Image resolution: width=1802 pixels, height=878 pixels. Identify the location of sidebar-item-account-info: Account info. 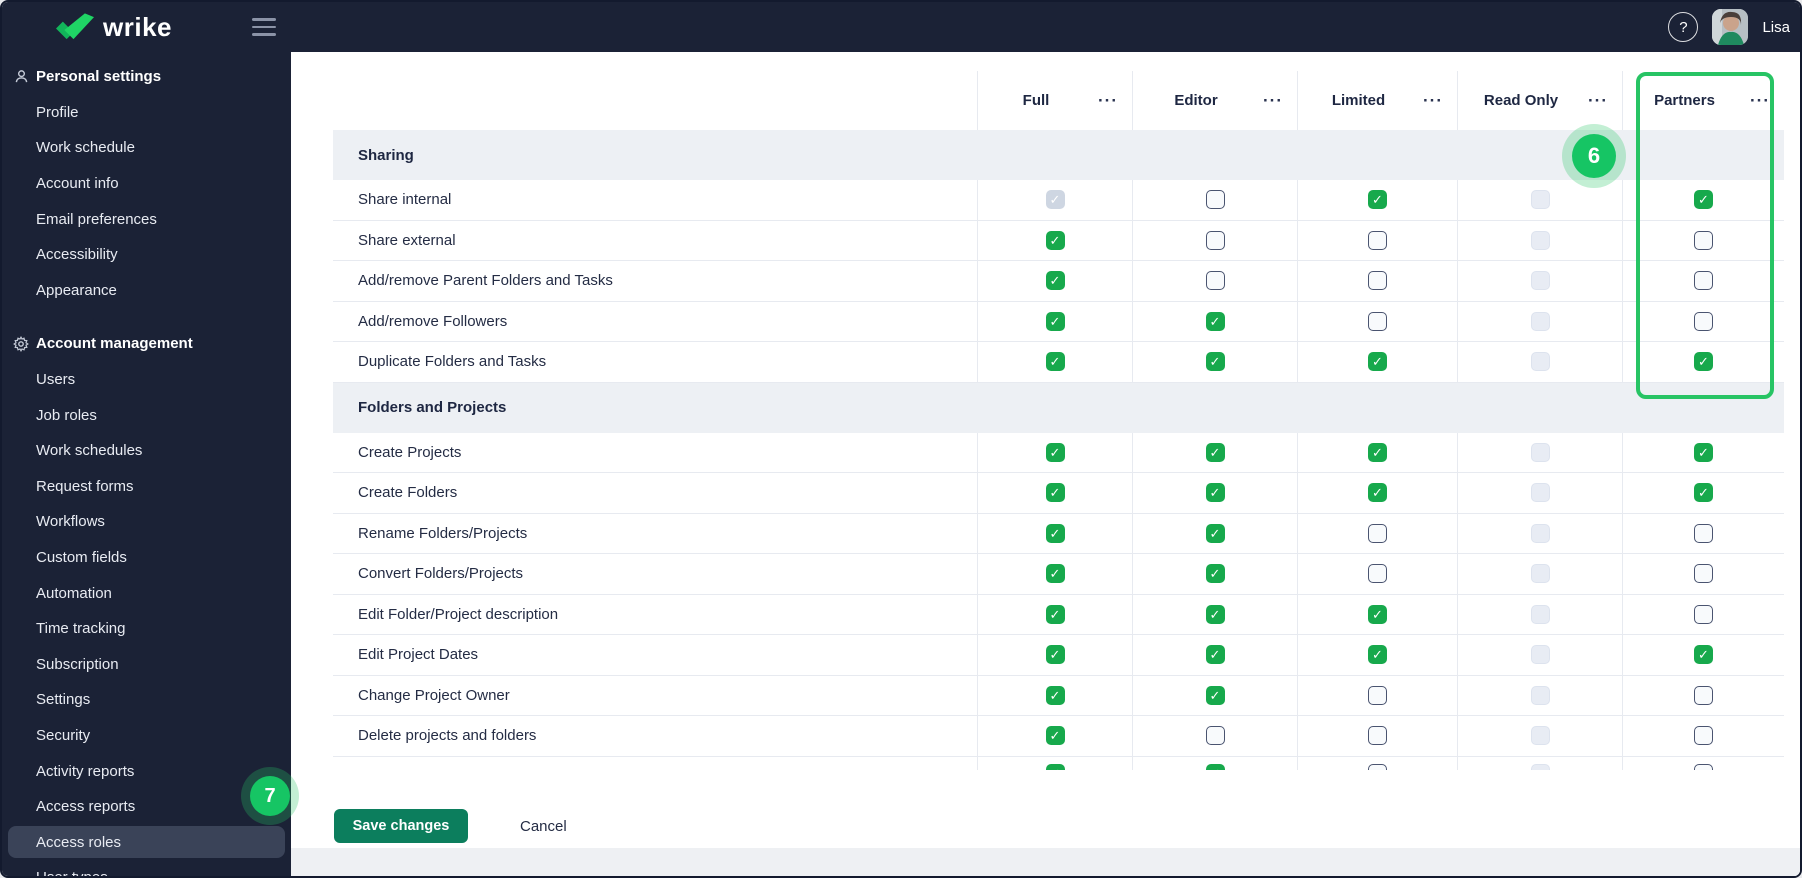
(146, 184).